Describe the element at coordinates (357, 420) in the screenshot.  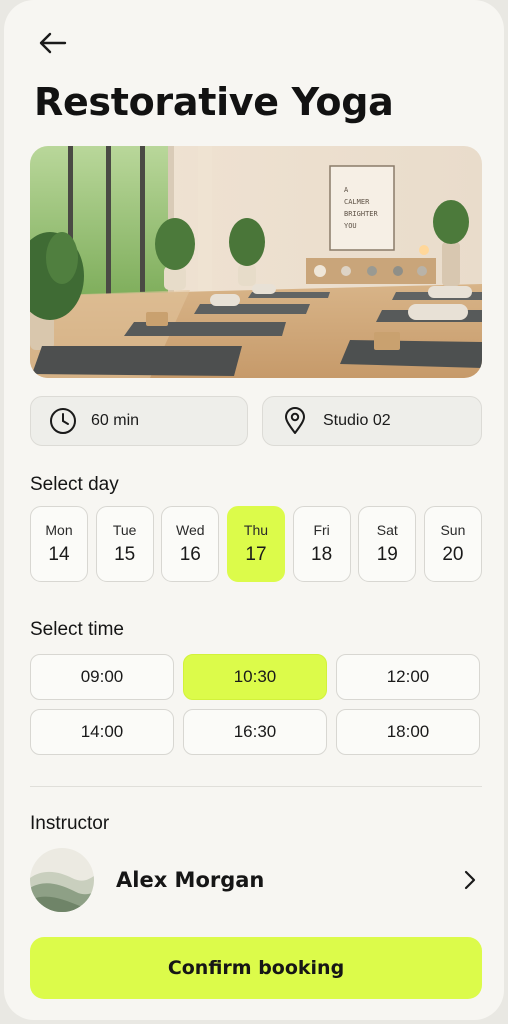
I see `location-label: Studio 02` at that location.